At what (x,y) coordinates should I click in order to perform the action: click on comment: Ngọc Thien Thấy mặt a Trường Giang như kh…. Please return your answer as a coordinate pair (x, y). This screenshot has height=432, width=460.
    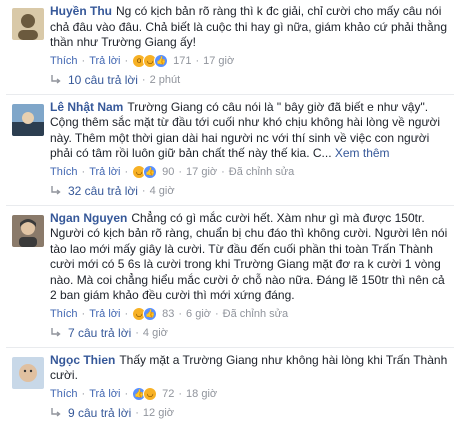
    Looking at the image, I should click on (230, 377).